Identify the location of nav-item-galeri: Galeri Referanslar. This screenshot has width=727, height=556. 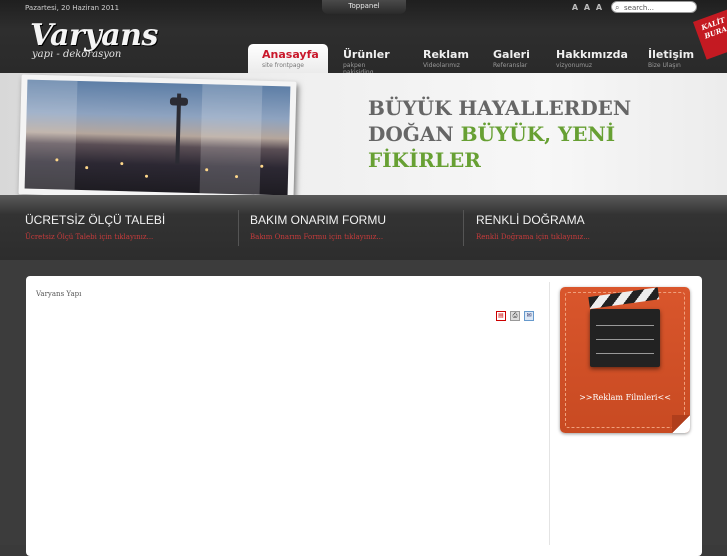
(511, 58).